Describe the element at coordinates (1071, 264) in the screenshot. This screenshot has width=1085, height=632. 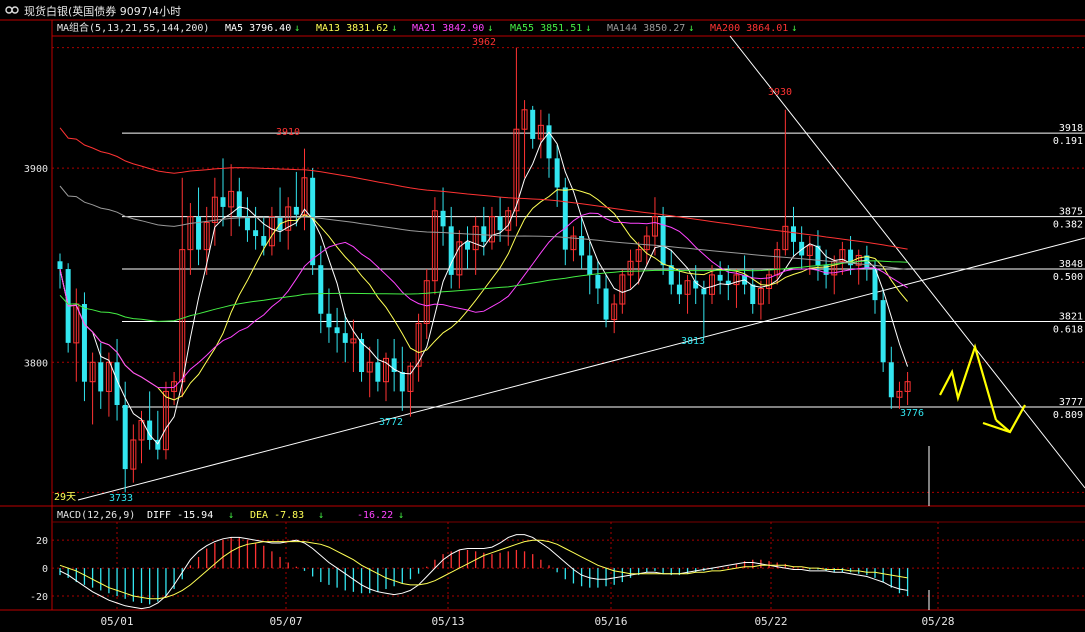
I see `fib-price-label: 3848` at that location.